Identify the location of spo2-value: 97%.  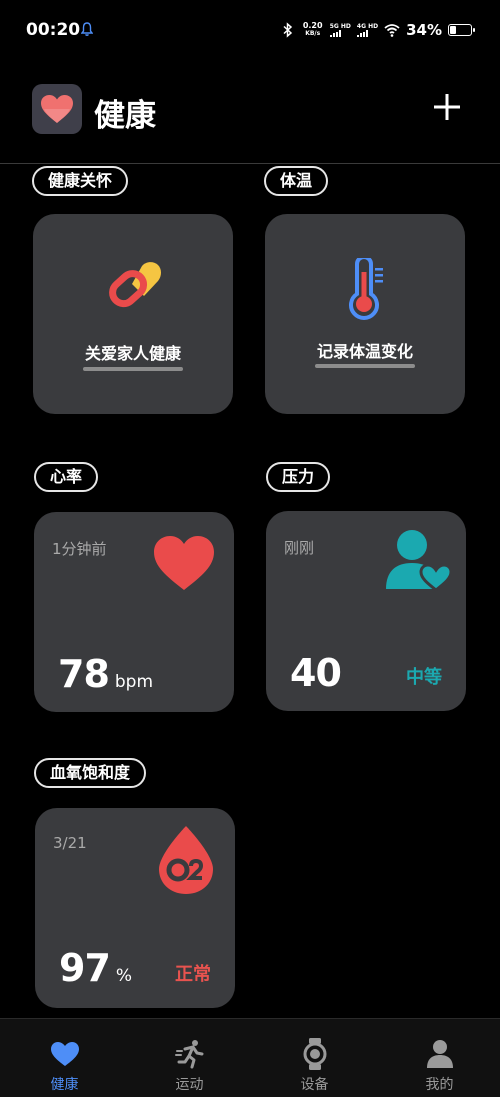
(95, 968).